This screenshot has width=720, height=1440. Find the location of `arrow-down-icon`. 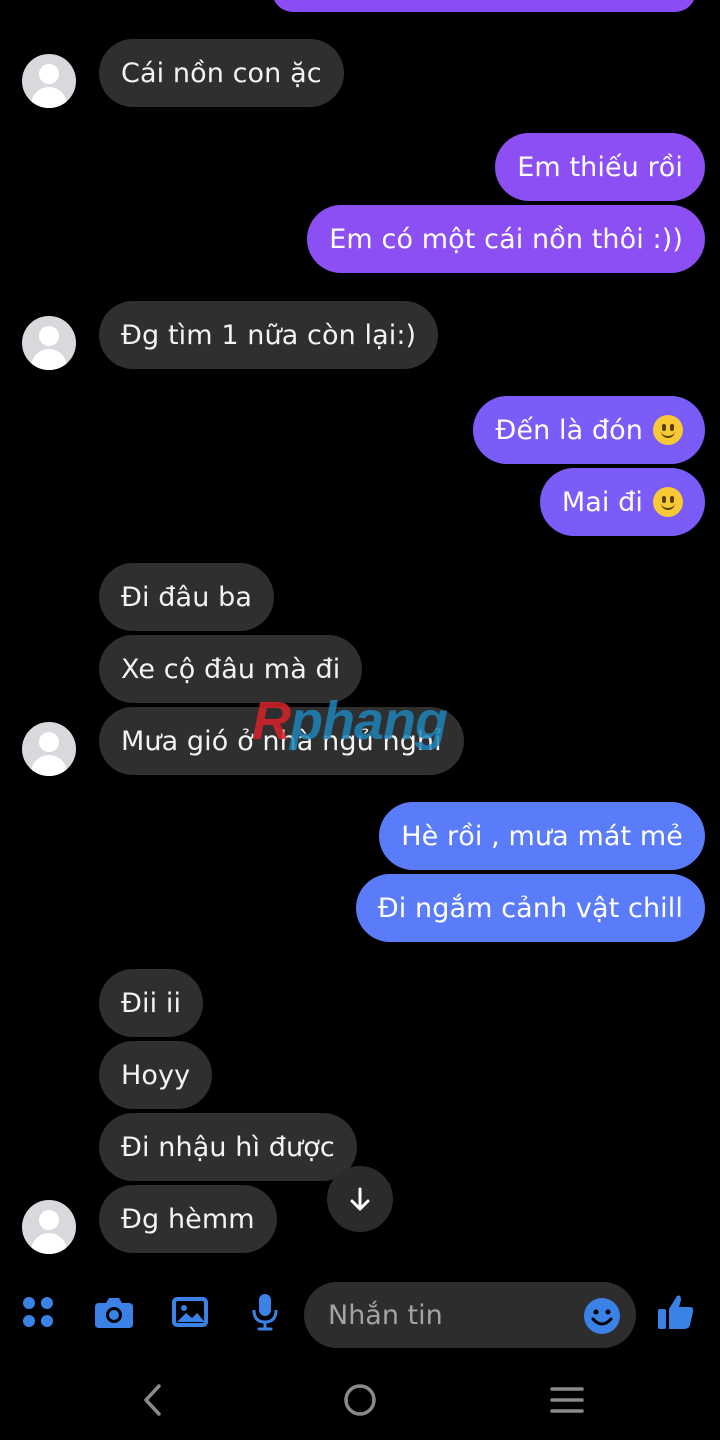

arrow-down-icon is located at coordinates (360, 1199).